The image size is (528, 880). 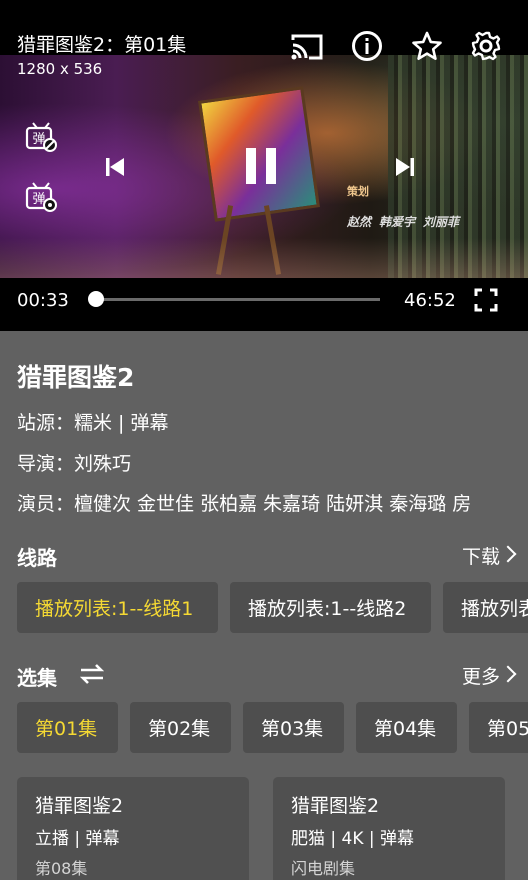 I want to click on related-source-card: 猎罪图鉴2 肥猫 | 4K | 弹幕 闪电剧集, so click(x=389, y=828).